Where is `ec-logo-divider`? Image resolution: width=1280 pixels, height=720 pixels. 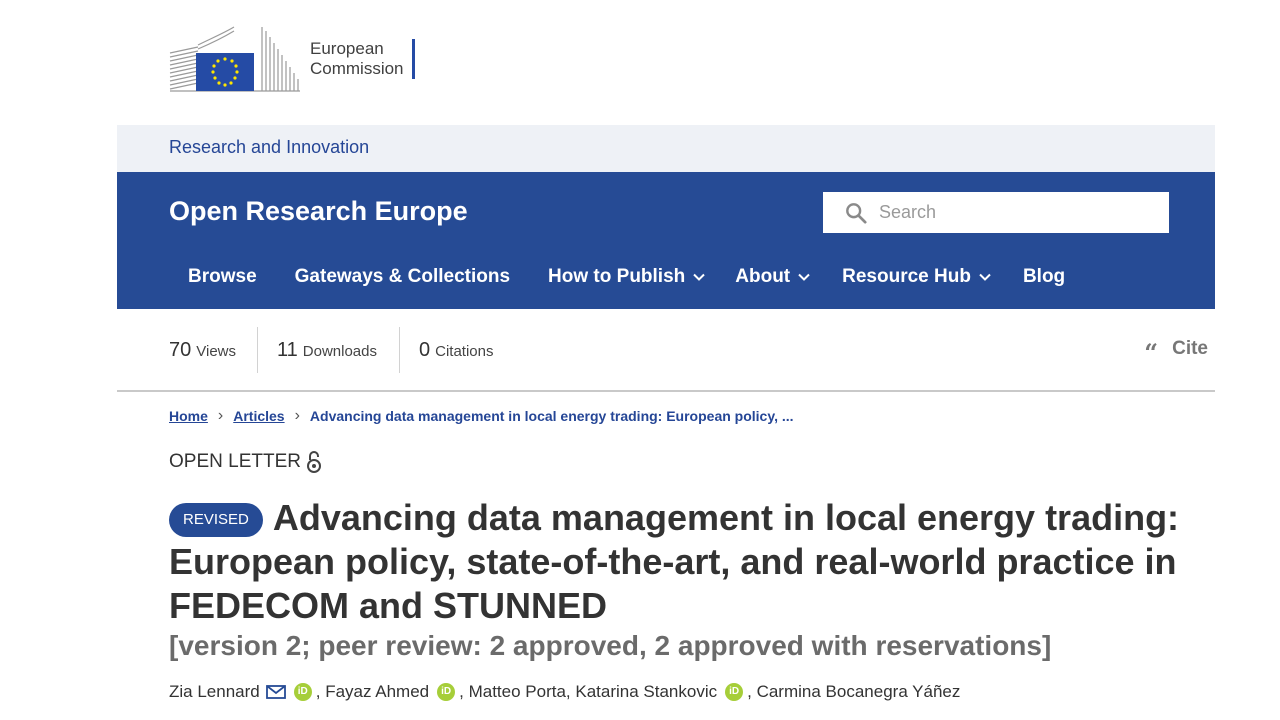 ec-logo-divider is located at coordinates (413, 59).